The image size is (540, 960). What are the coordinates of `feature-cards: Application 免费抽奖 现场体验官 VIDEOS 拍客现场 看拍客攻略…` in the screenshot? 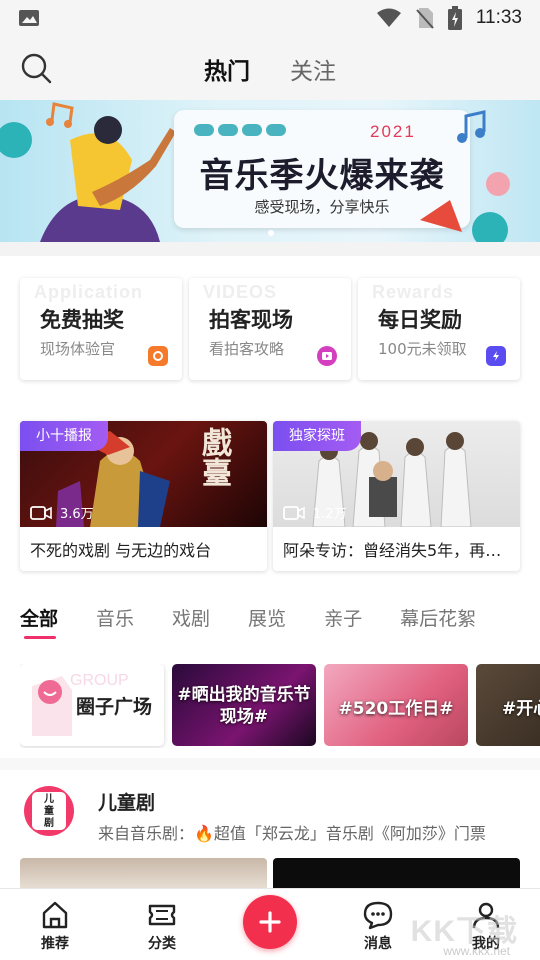 It's located at (270, 329).